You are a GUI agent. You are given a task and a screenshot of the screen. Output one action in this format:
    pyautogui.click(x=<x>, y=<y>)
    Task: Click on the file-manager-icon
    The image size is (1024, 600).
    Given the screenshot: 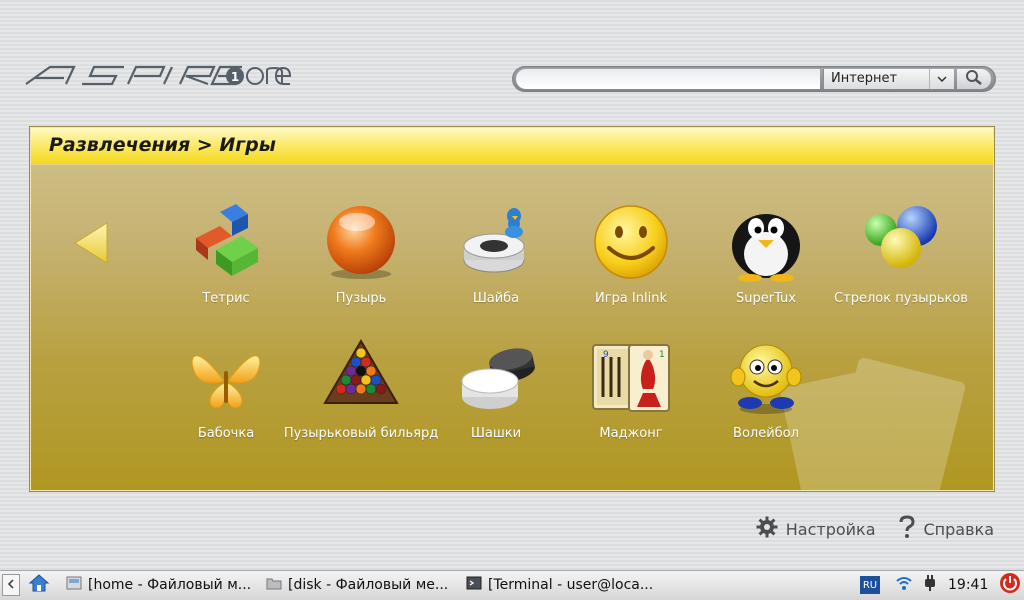 What is the action you would take?
    pyautogui.click(x=74, y=585)
    